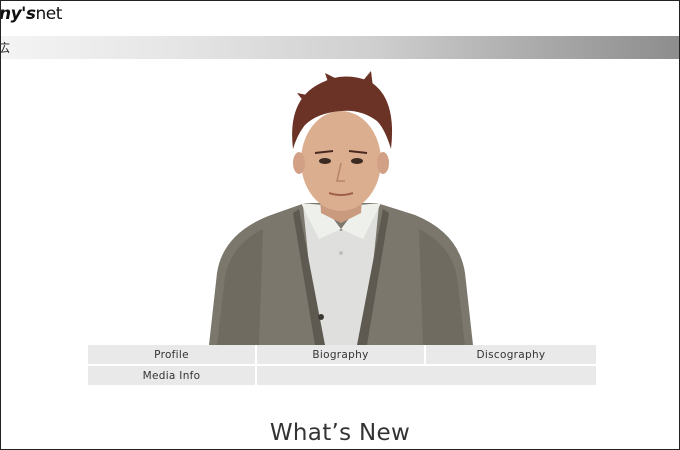 Image resolution: width=680 pixels, height=450 pixels. What do you see at coordinates (340, 47) in the screenshot?
I see `artist-name-bar: 広` at bounding box center [340, 47].